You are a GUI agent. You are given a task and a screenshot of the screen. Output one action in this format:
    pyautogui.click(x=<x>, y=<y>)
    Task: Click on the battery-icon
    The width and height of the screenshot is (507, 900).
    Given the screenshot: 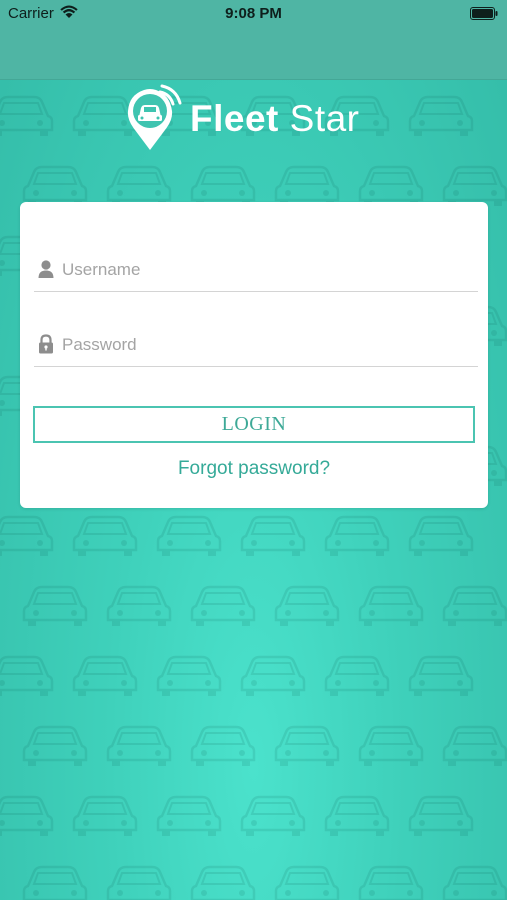 What is the action you would take?
    pyautogui.click(x=484, y=13)
    